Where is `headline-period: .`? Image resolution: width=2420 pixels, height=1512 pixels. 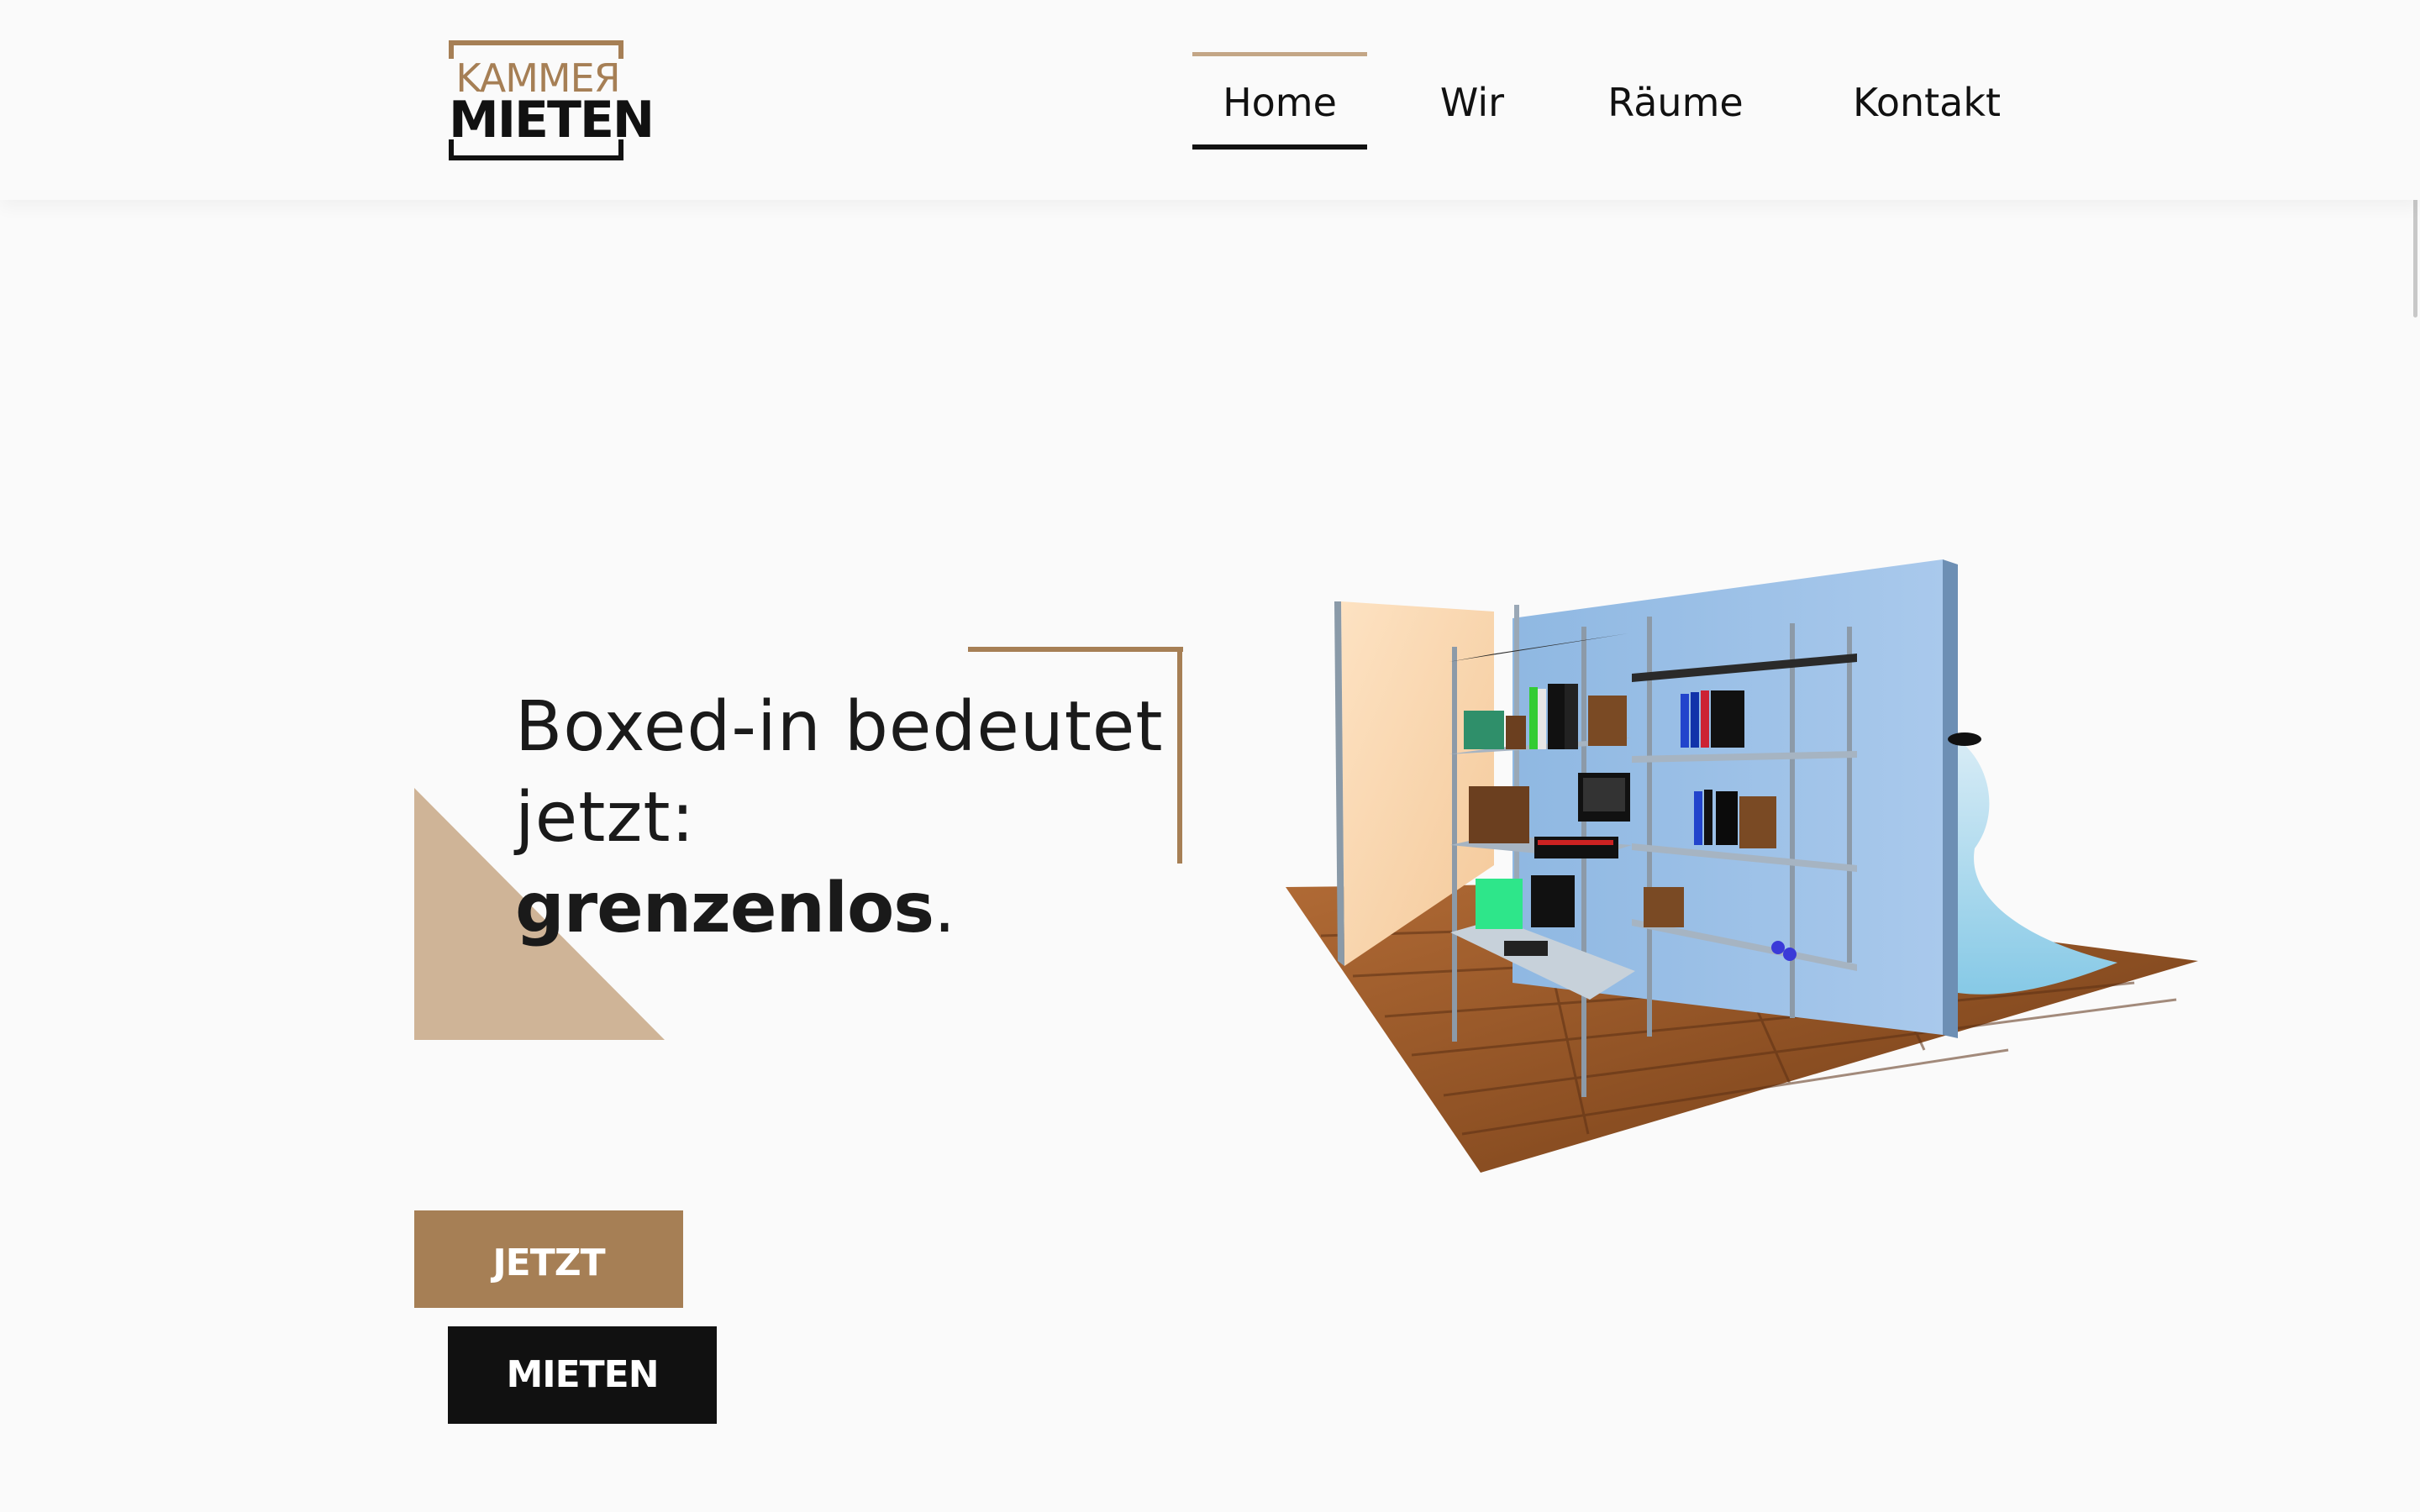
headline-period: . is located at coordinates (945, 908).